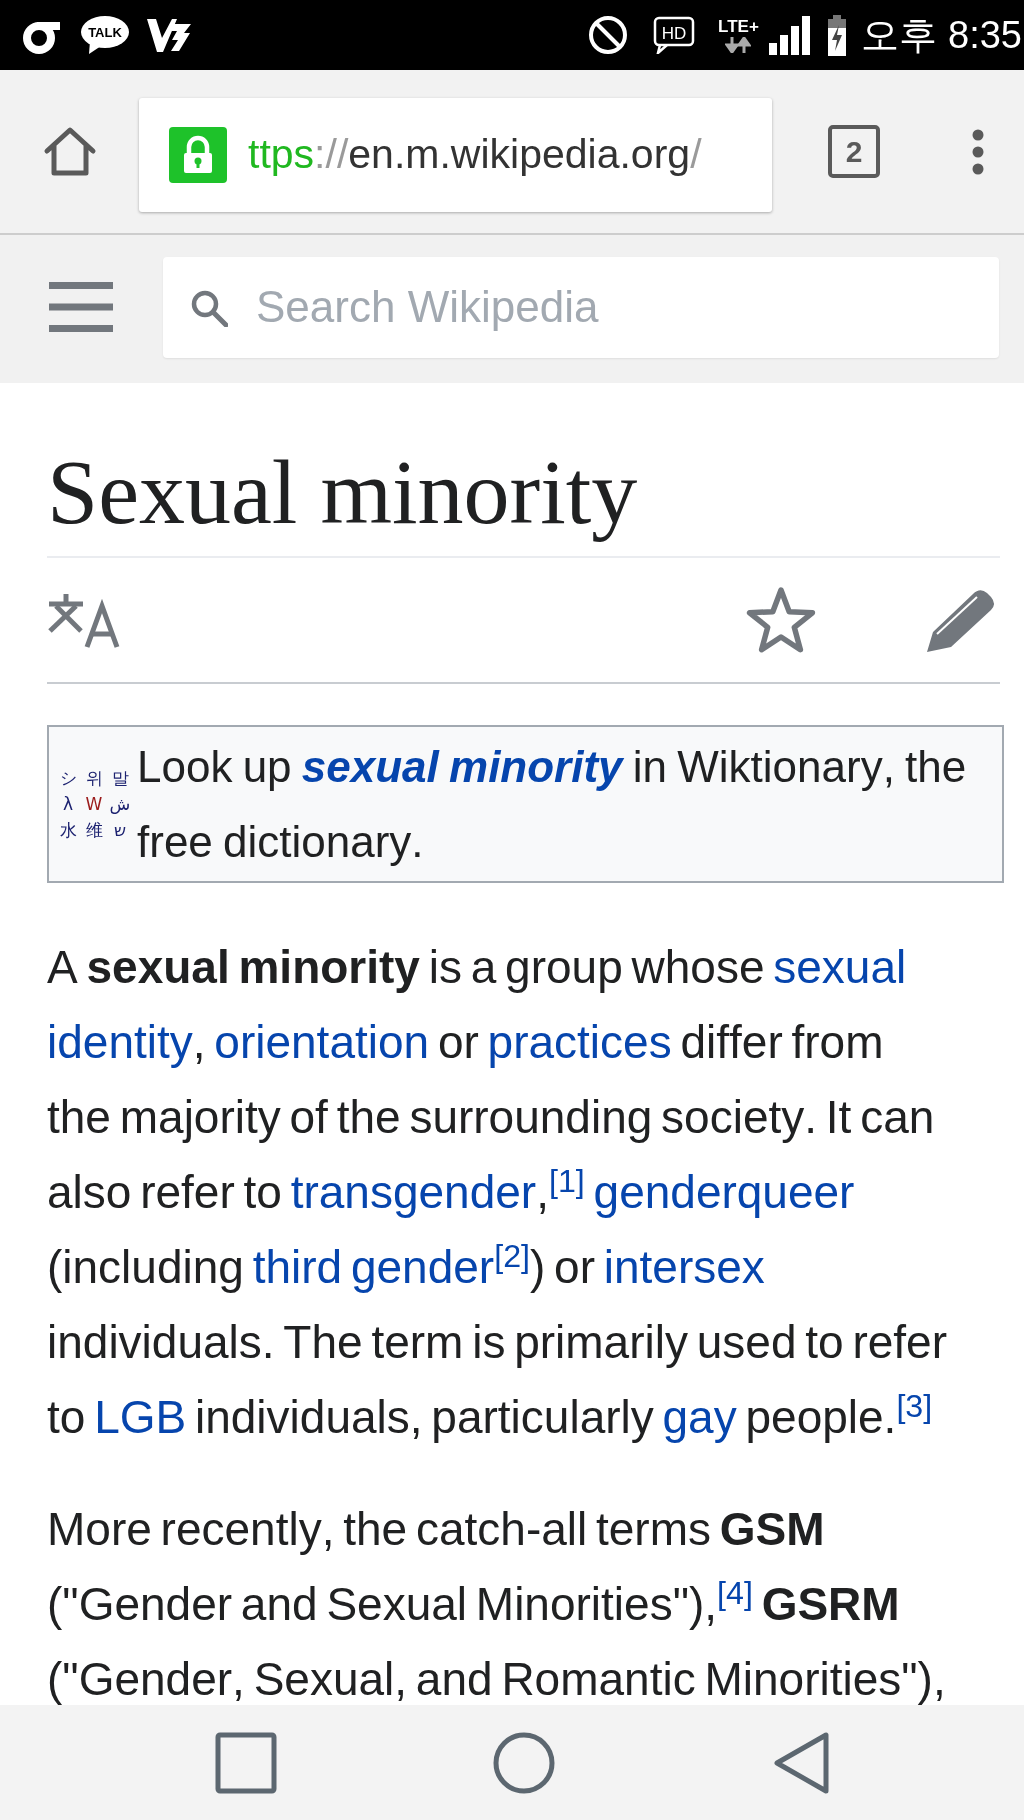  What do you see at coordinates (552, 804) in the screenshot?
I see `notice-text: Look up sexual minority in Wiktionary, the free dictionary.` at bounding box center [552, 804].